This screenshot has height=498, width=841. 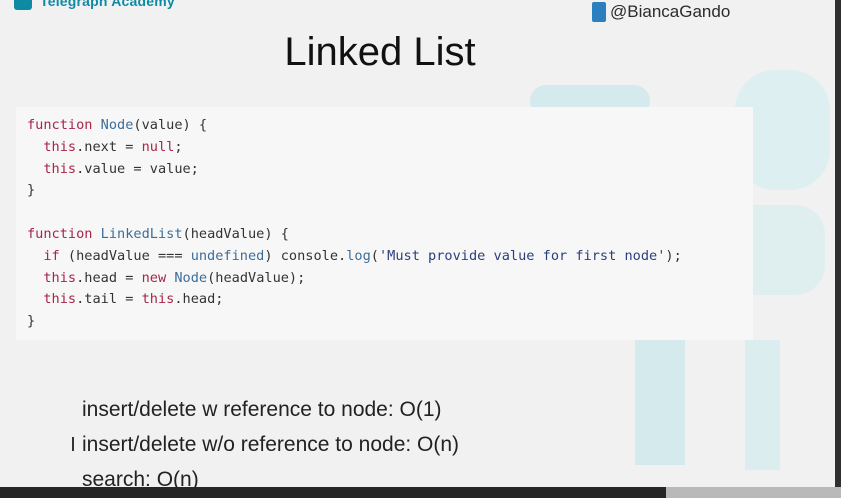 What do you see at coordinates (140, 477) in the screenshot?
I see `bullet-item: search: O(n)` at bounding box center [140, 477].